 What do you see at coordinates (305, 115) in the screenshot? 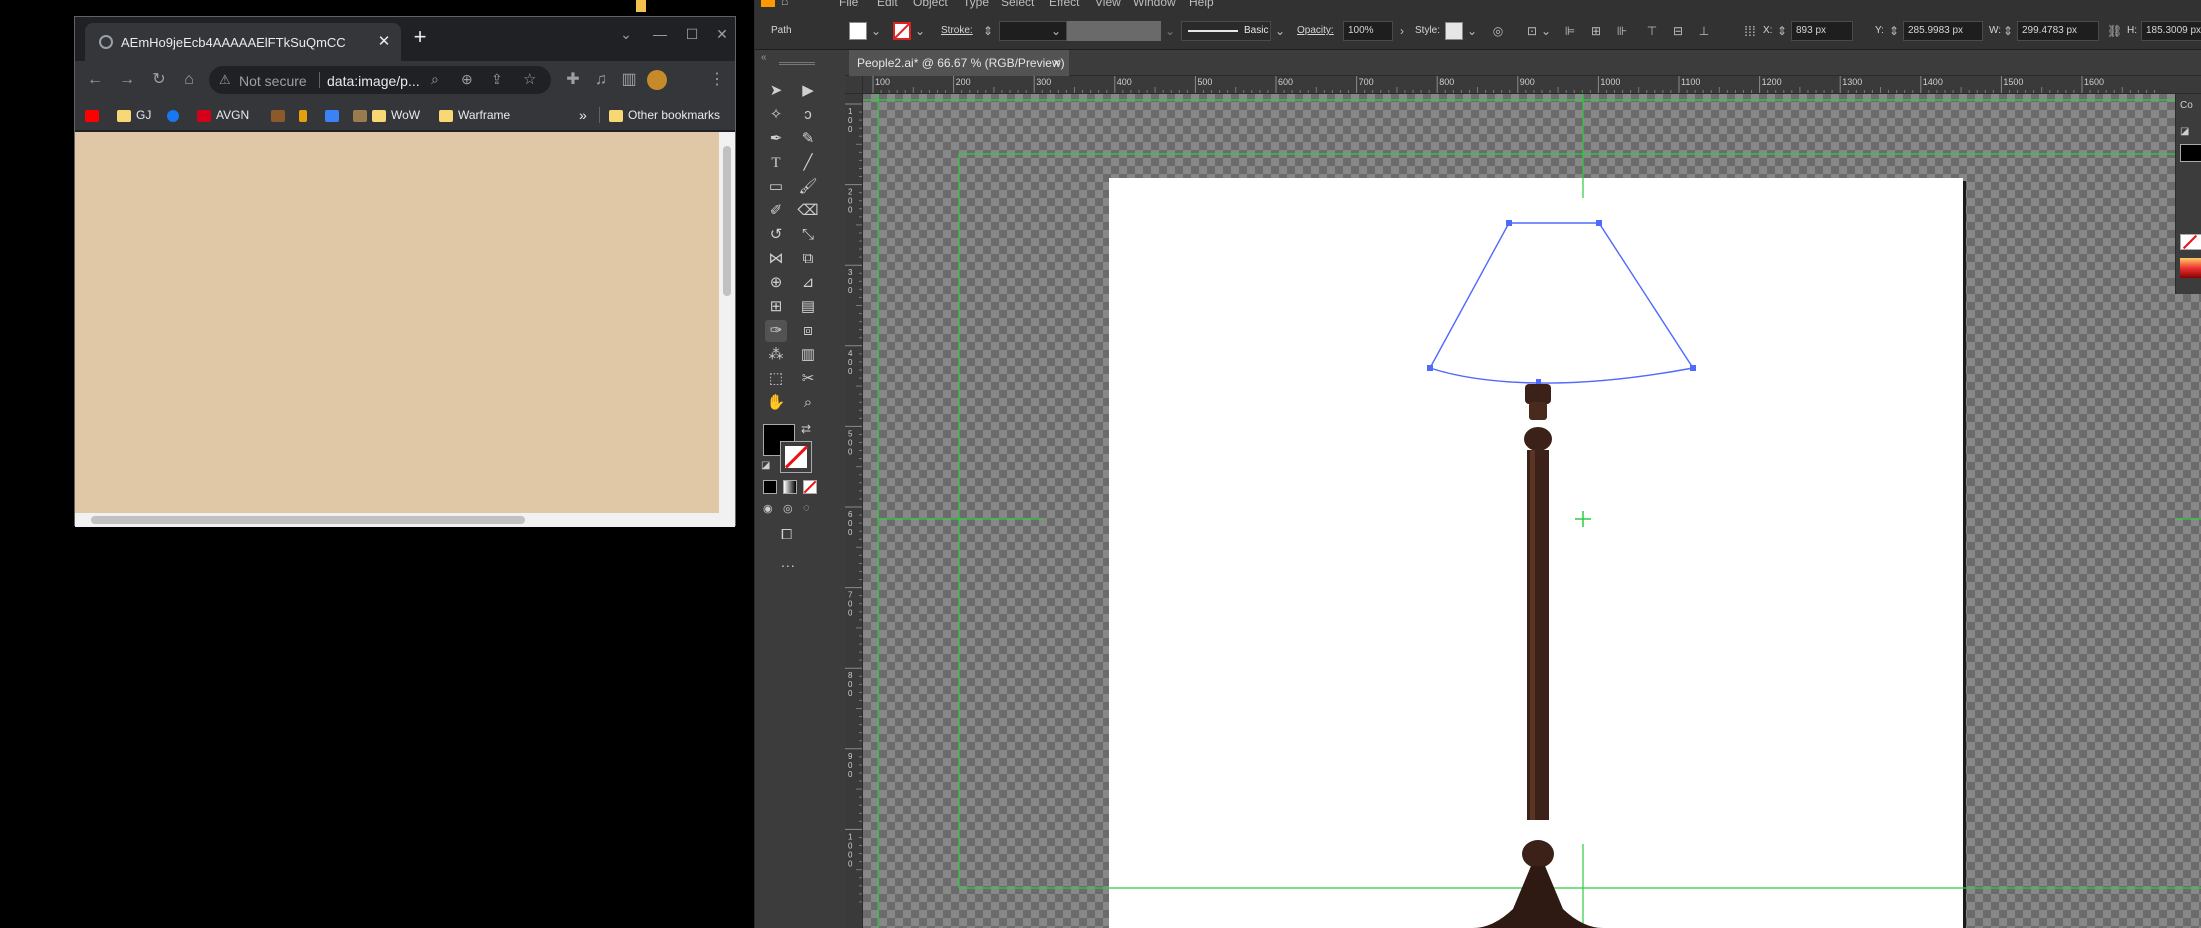
I see `plex-bookmark` at bounding box center [305, 115].